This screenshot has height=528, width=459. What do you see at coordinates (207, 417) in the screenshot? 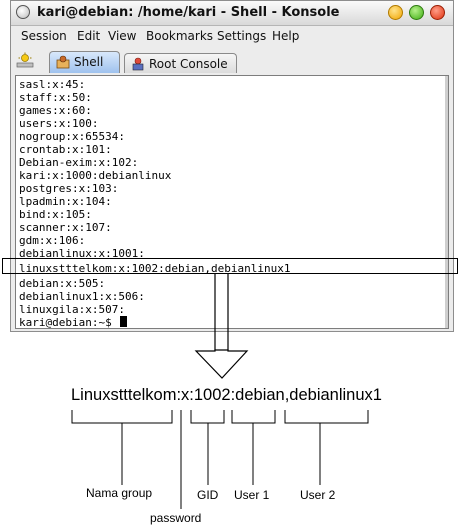
I see `bracket-gid` at bounding box center [207, 417].